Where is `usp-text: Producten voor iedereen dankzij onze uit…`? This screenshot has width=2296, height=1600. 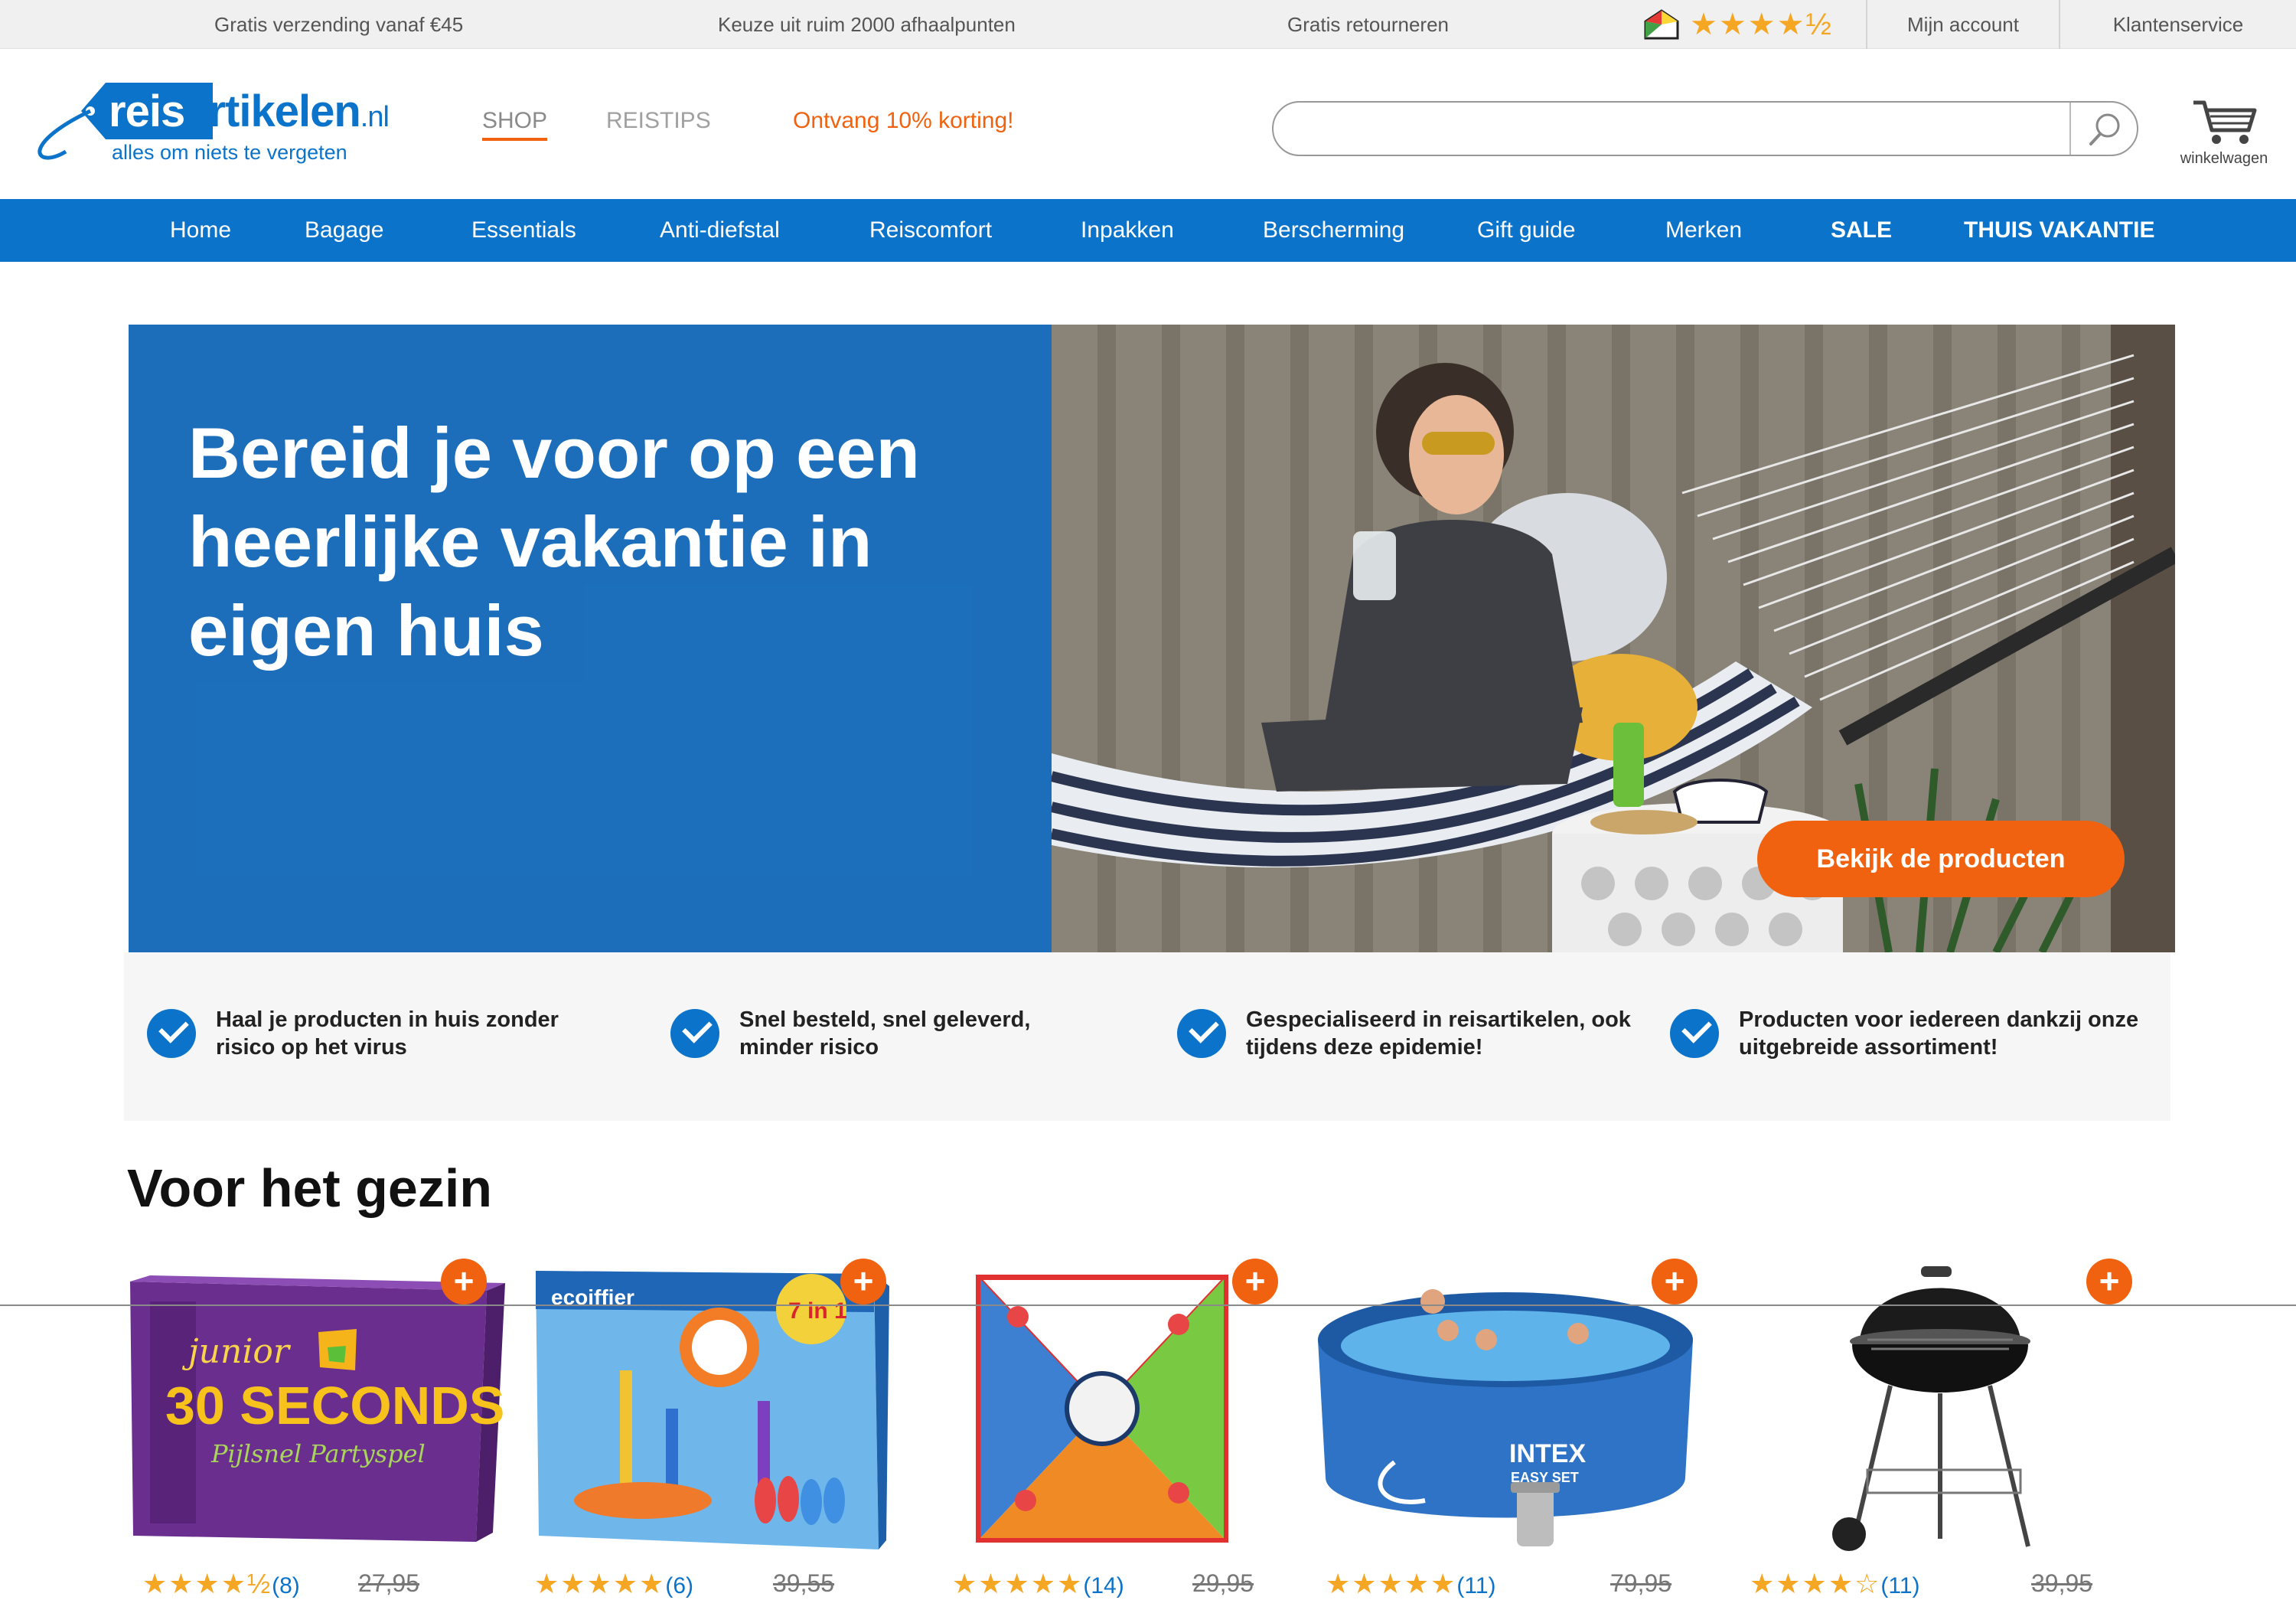
usp-text: Producten voor iedereen dankzij onze uit… is located at coordinates (1939, 1033).